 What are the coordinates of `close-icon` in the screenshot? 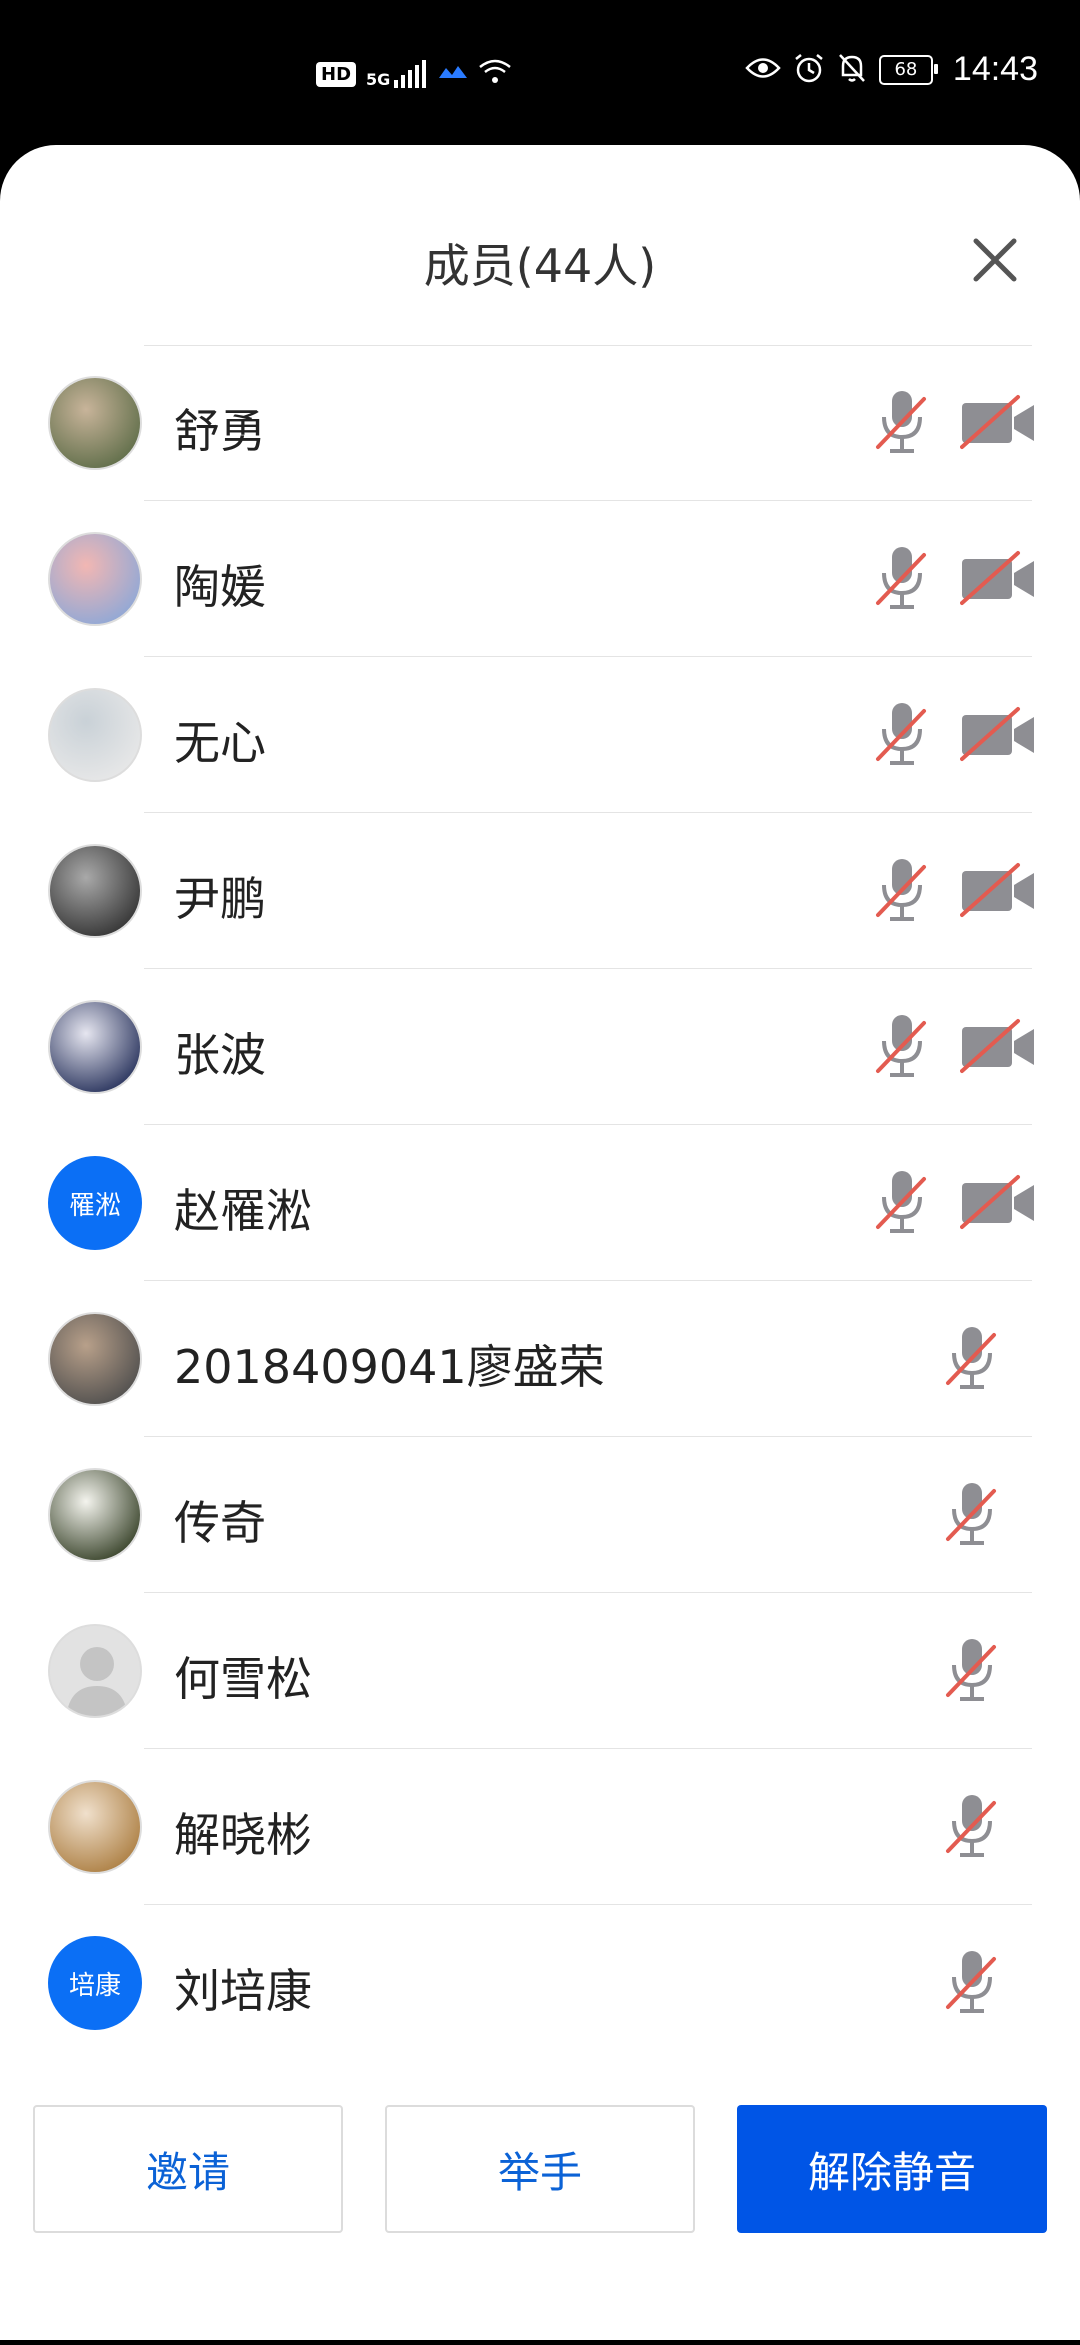 It's located at (995, 260).